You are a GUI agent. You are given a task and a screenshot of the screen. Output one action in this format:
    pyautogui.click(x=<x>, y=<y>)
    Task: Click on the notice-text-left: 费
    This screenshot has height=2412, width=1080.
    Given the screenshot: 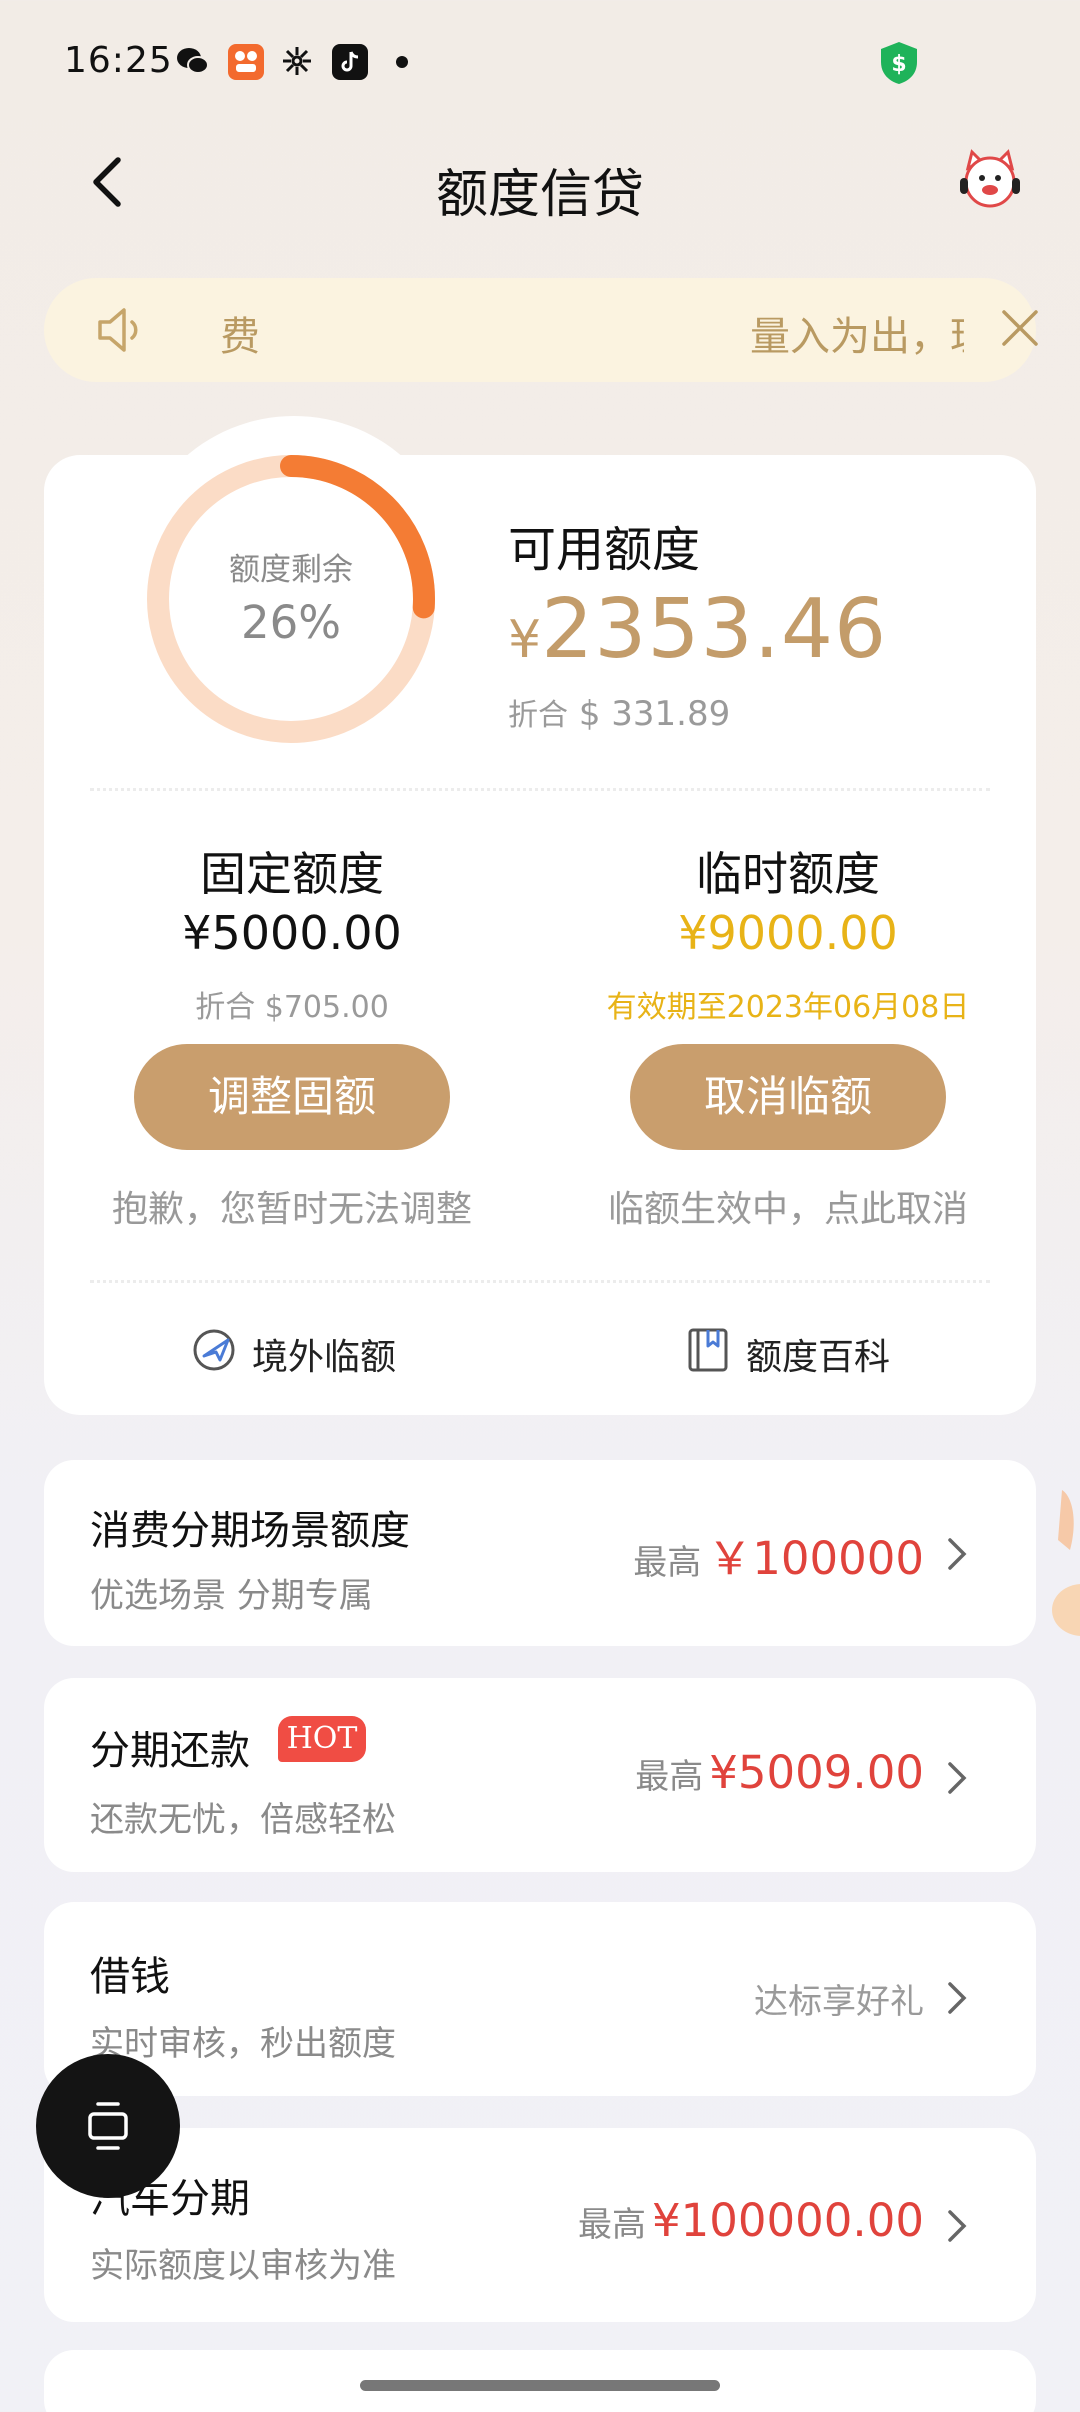 What is the action you would take?
    pyautogui.click(x=240, y=337)
    